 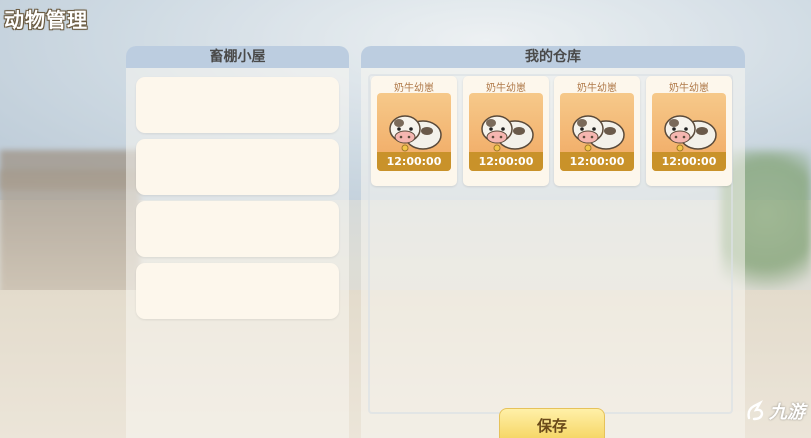 What do you see at coordinates (787, 412) in the screenshot?
I see `watermark-text: 九游` at bounding box center [787, 412].